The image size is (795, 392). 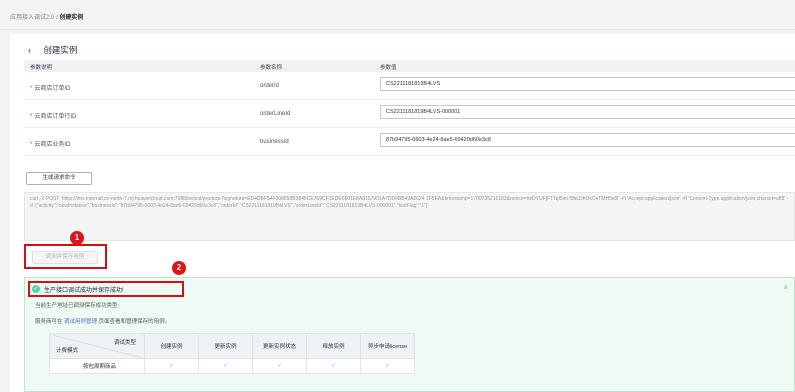 I want to click on breadcrumb: 应用接入调试2.0 / 创建实例, so click(x=397, y=15).